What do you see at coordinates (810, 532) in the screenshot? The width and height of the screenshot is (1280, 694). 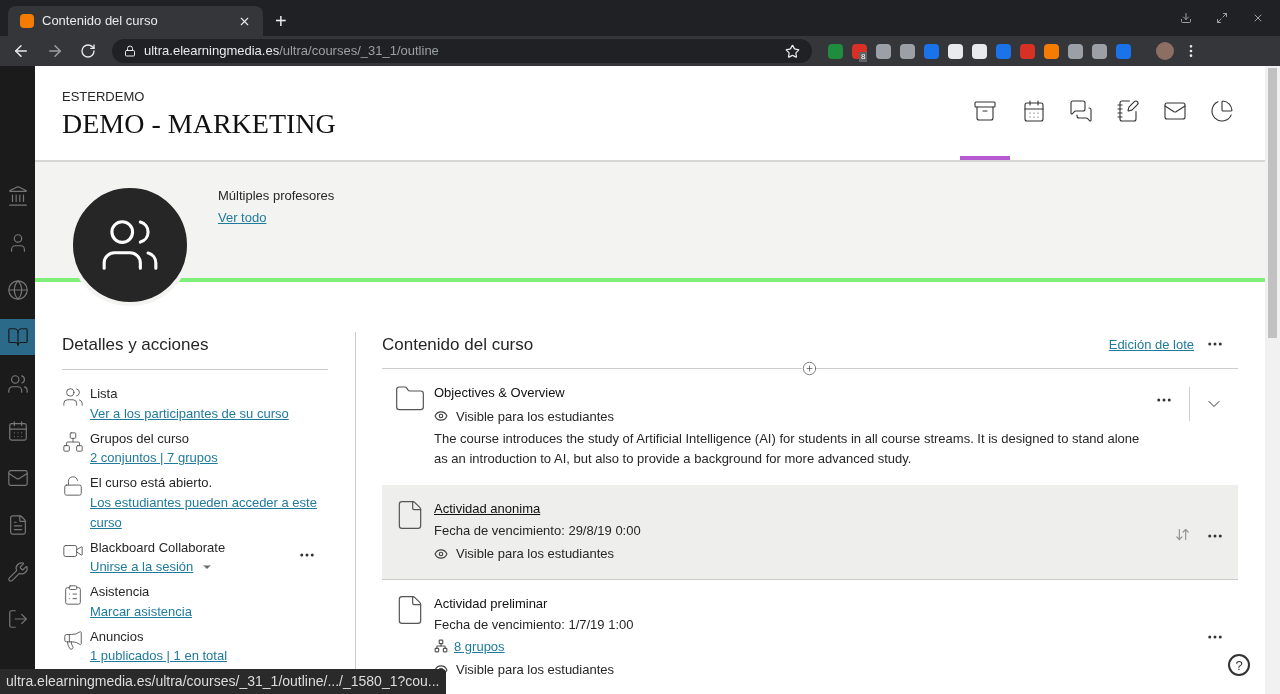 I see `content-item: Actividad anonima Fecha de vencimiento: 29/8/19 0:00 Visible para los estudiantes` at bounding box center [810, 532].